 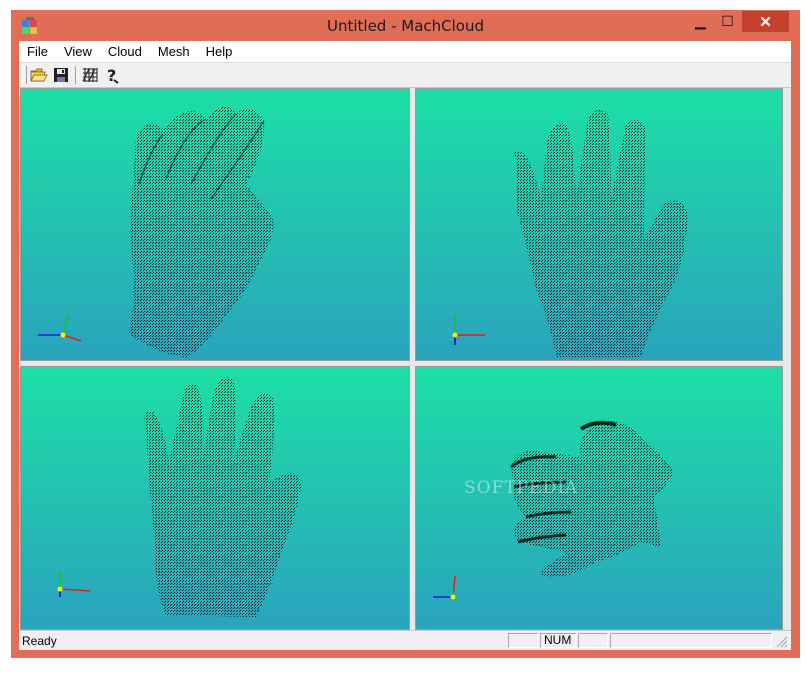 I want to click on menu-bar: File View Cloud Mesh Help, so click(x=405, y=51).